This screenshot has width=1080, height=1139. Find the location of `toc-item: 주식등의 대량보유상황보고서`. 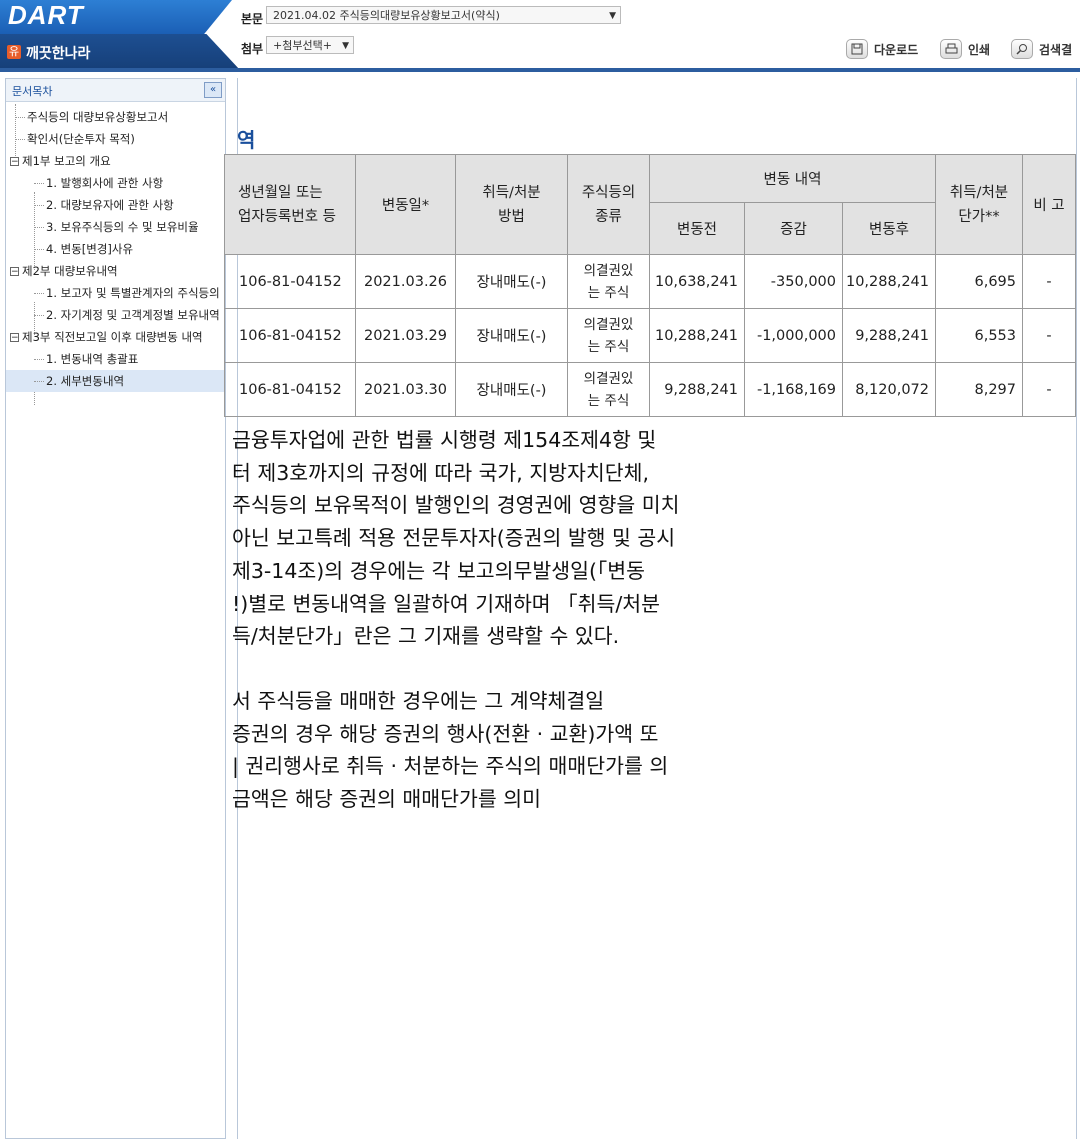

toc-item: 주식등의 대량보유상황보고서 is located at coordinates (91, 117).